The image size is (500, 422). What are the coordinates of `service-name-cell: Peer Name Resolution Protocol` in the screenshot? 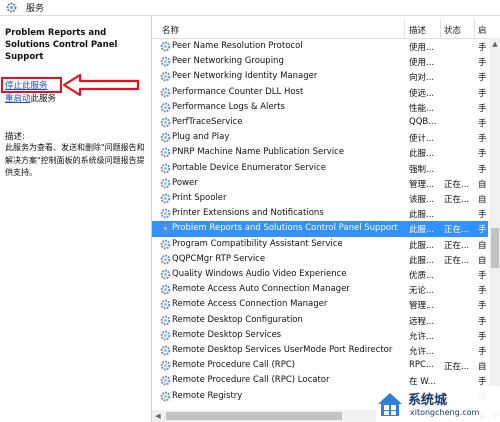 It's located at (237, 46).